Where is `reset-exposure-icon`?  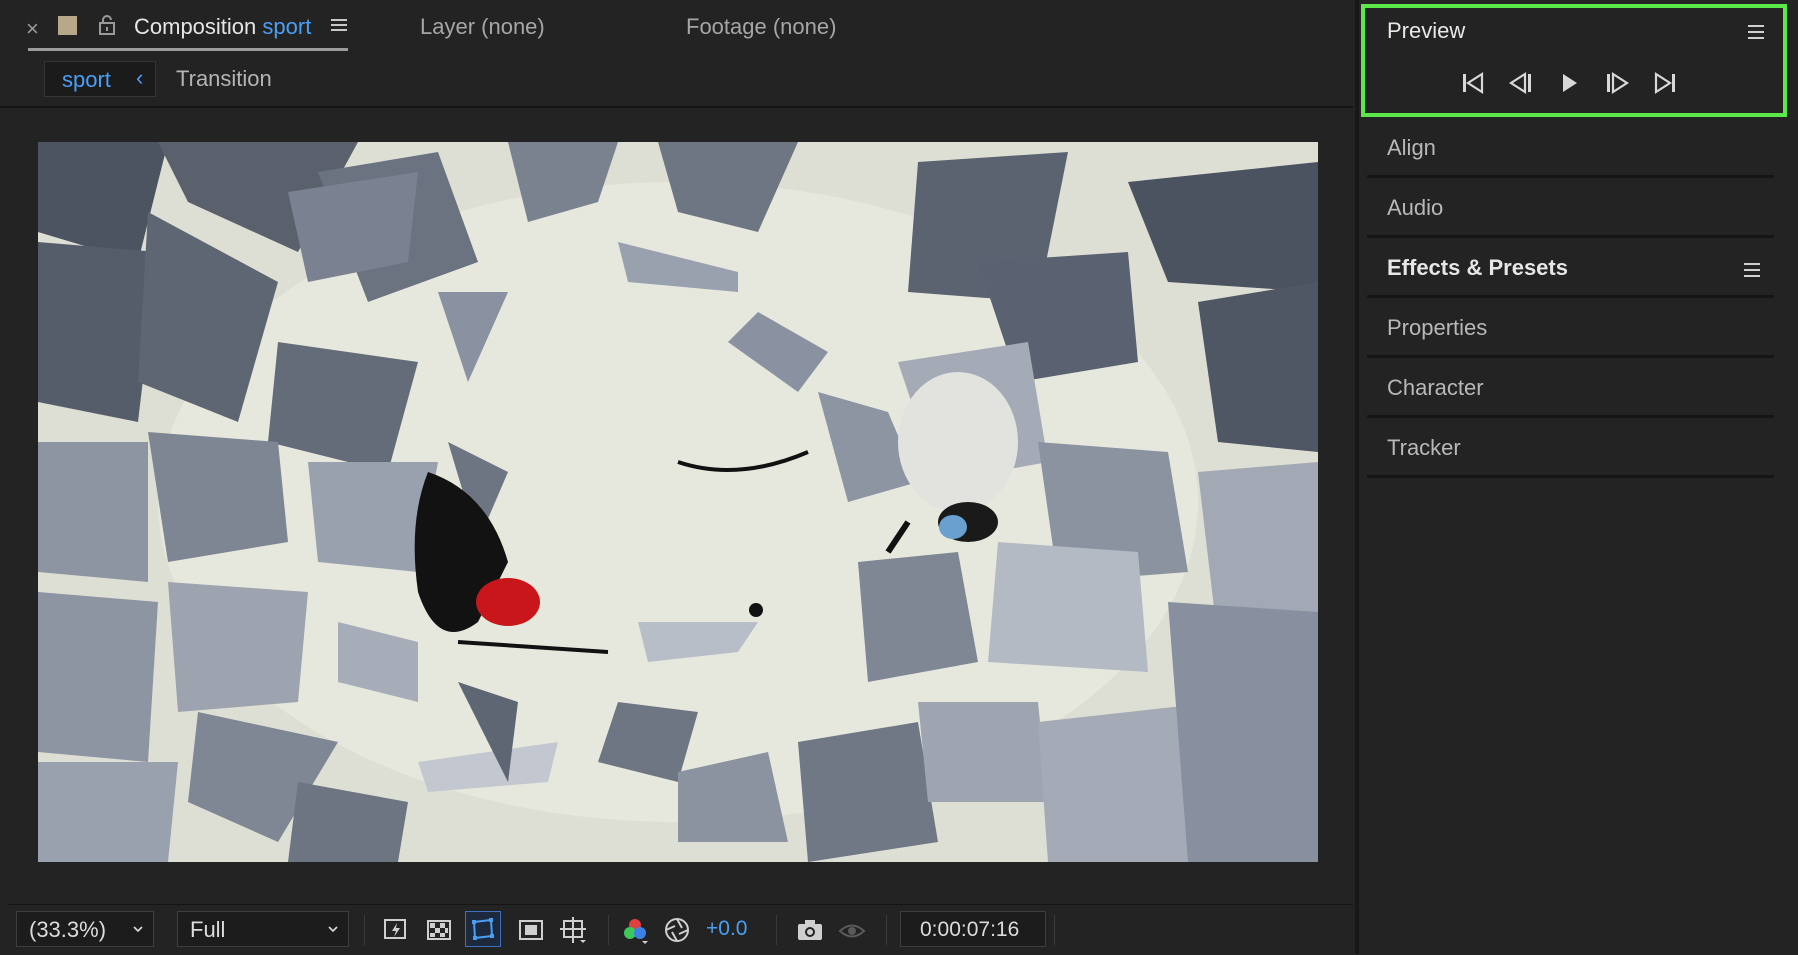 reset-exposure-icon is located at coordinates (677, 930).